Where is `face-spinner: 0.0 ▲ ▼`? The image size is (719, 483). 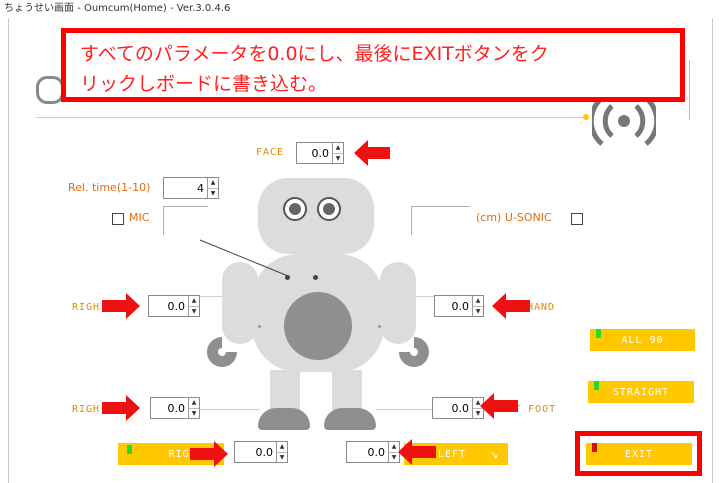 face-spinner: 0.0 ▲ ▼ is located at coordinates (320, 153).